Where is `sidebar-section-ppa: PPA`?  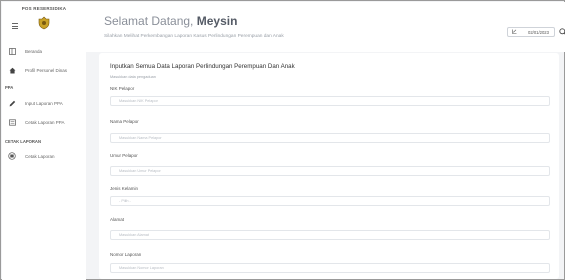
sidebar-section-ppa: PPA is located at coordinates (9, 87).